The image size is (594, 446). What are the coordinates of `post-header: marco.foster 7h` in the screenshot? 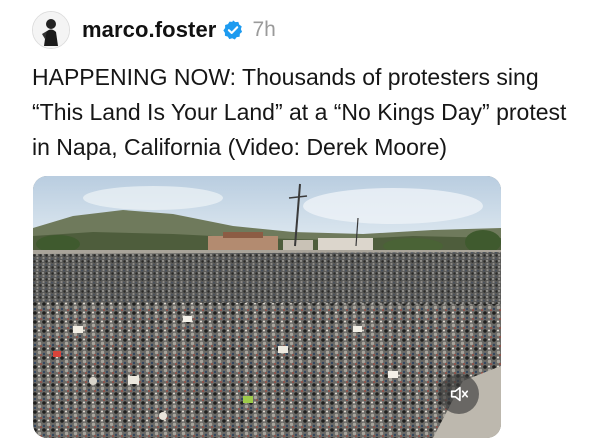 It's located at (154, 30).